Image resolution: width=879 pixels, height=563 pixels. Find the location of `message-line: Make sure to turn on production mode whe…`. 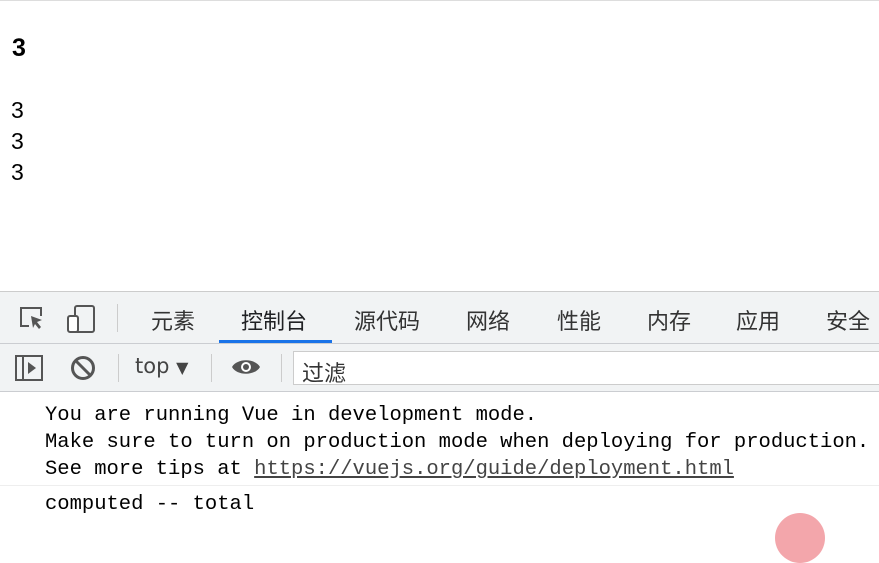

message-line: Make sure to turn on production mode whe… is located at coordinates (457, 442).